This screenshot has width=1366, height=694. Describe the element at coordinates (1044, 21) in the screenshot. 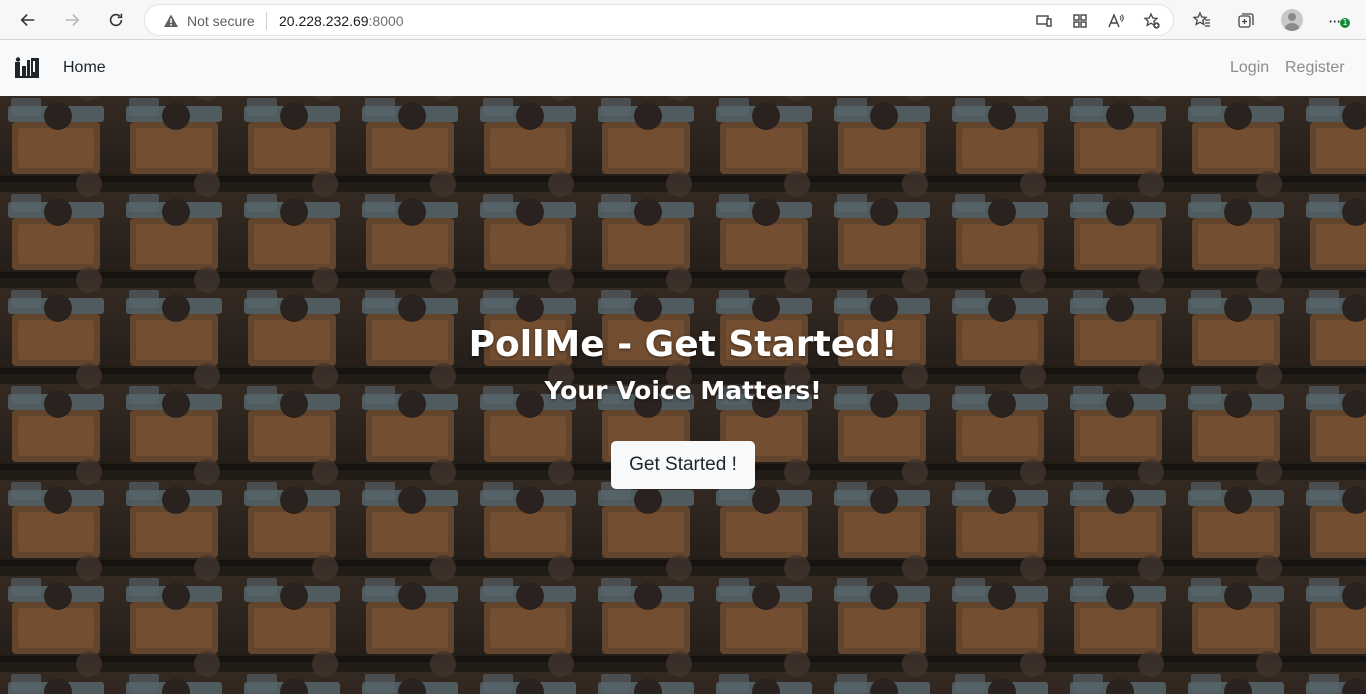

I see `install-app-icon` at that location.